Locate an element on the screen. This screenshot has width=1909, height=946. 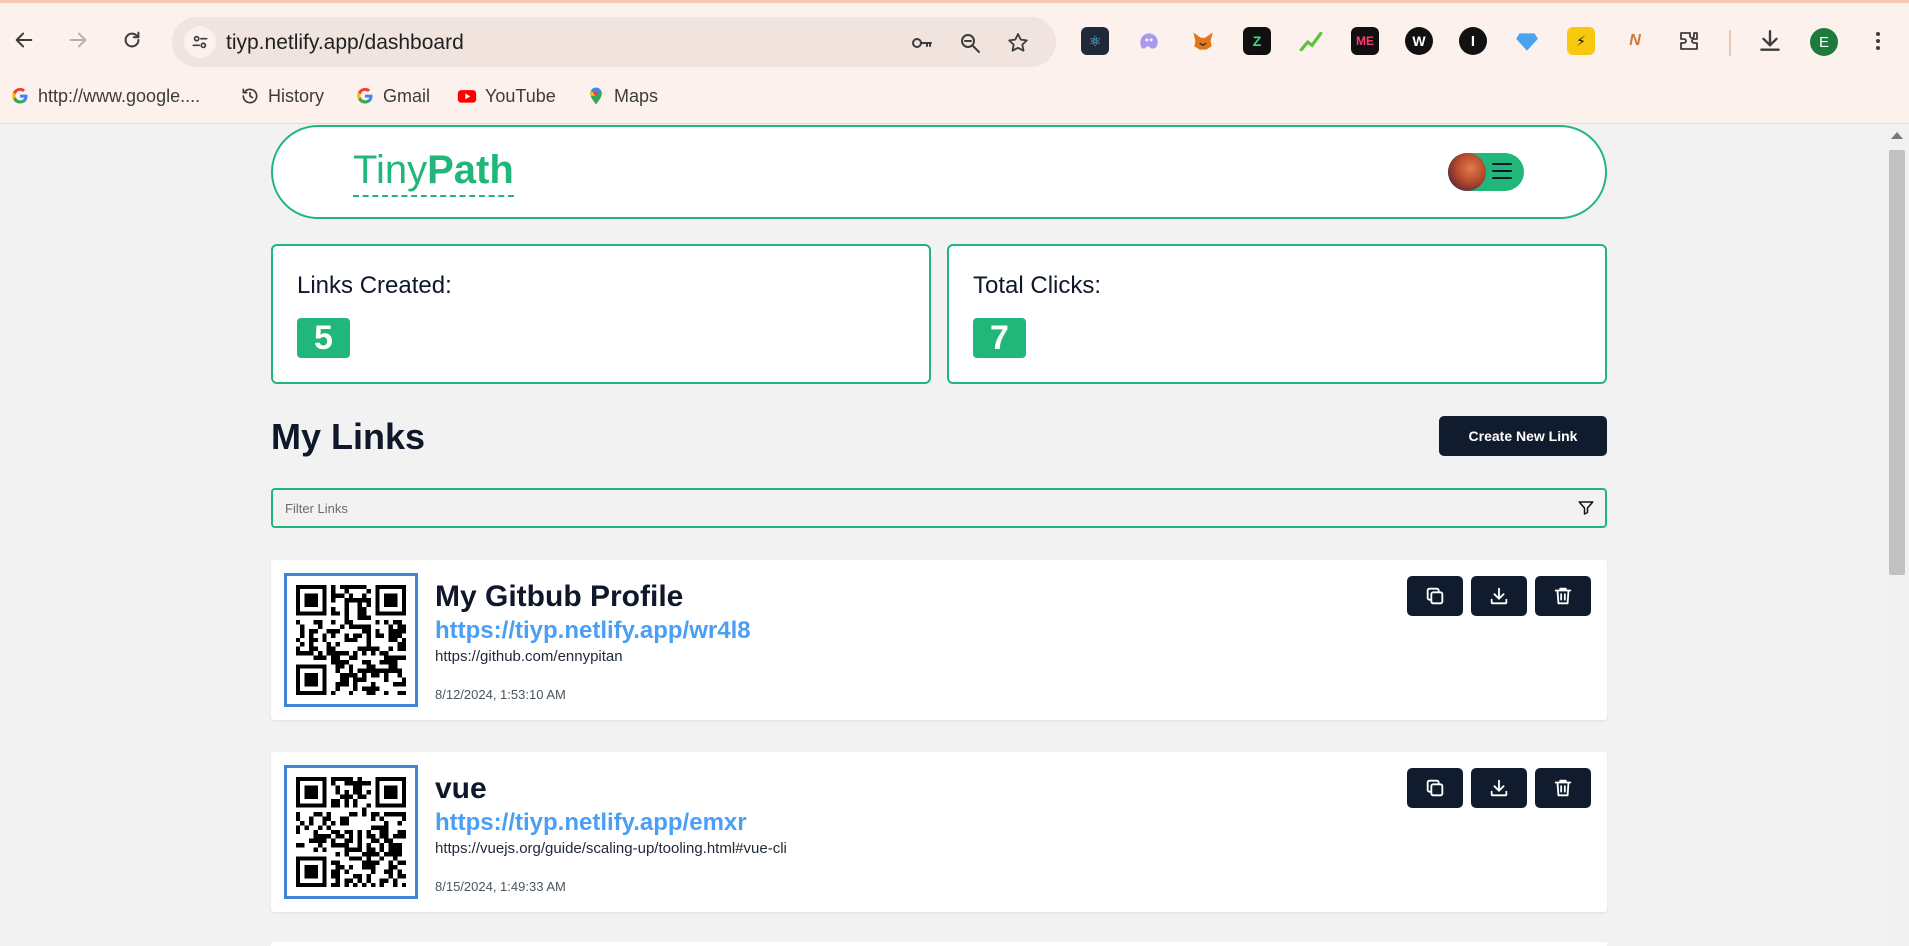
scroll-up-arrow-icon is located at coordinates (1897, 135).